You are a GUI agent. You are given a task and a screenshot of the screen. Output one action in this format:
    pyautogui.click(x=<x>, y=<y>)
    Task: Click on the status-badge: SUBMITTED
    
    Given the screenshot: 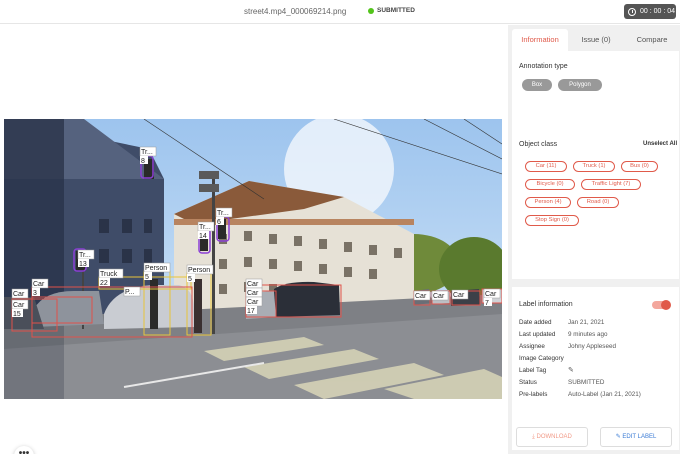 What is the action you would take?
    pyautogui.click(x=391, y=10)
    